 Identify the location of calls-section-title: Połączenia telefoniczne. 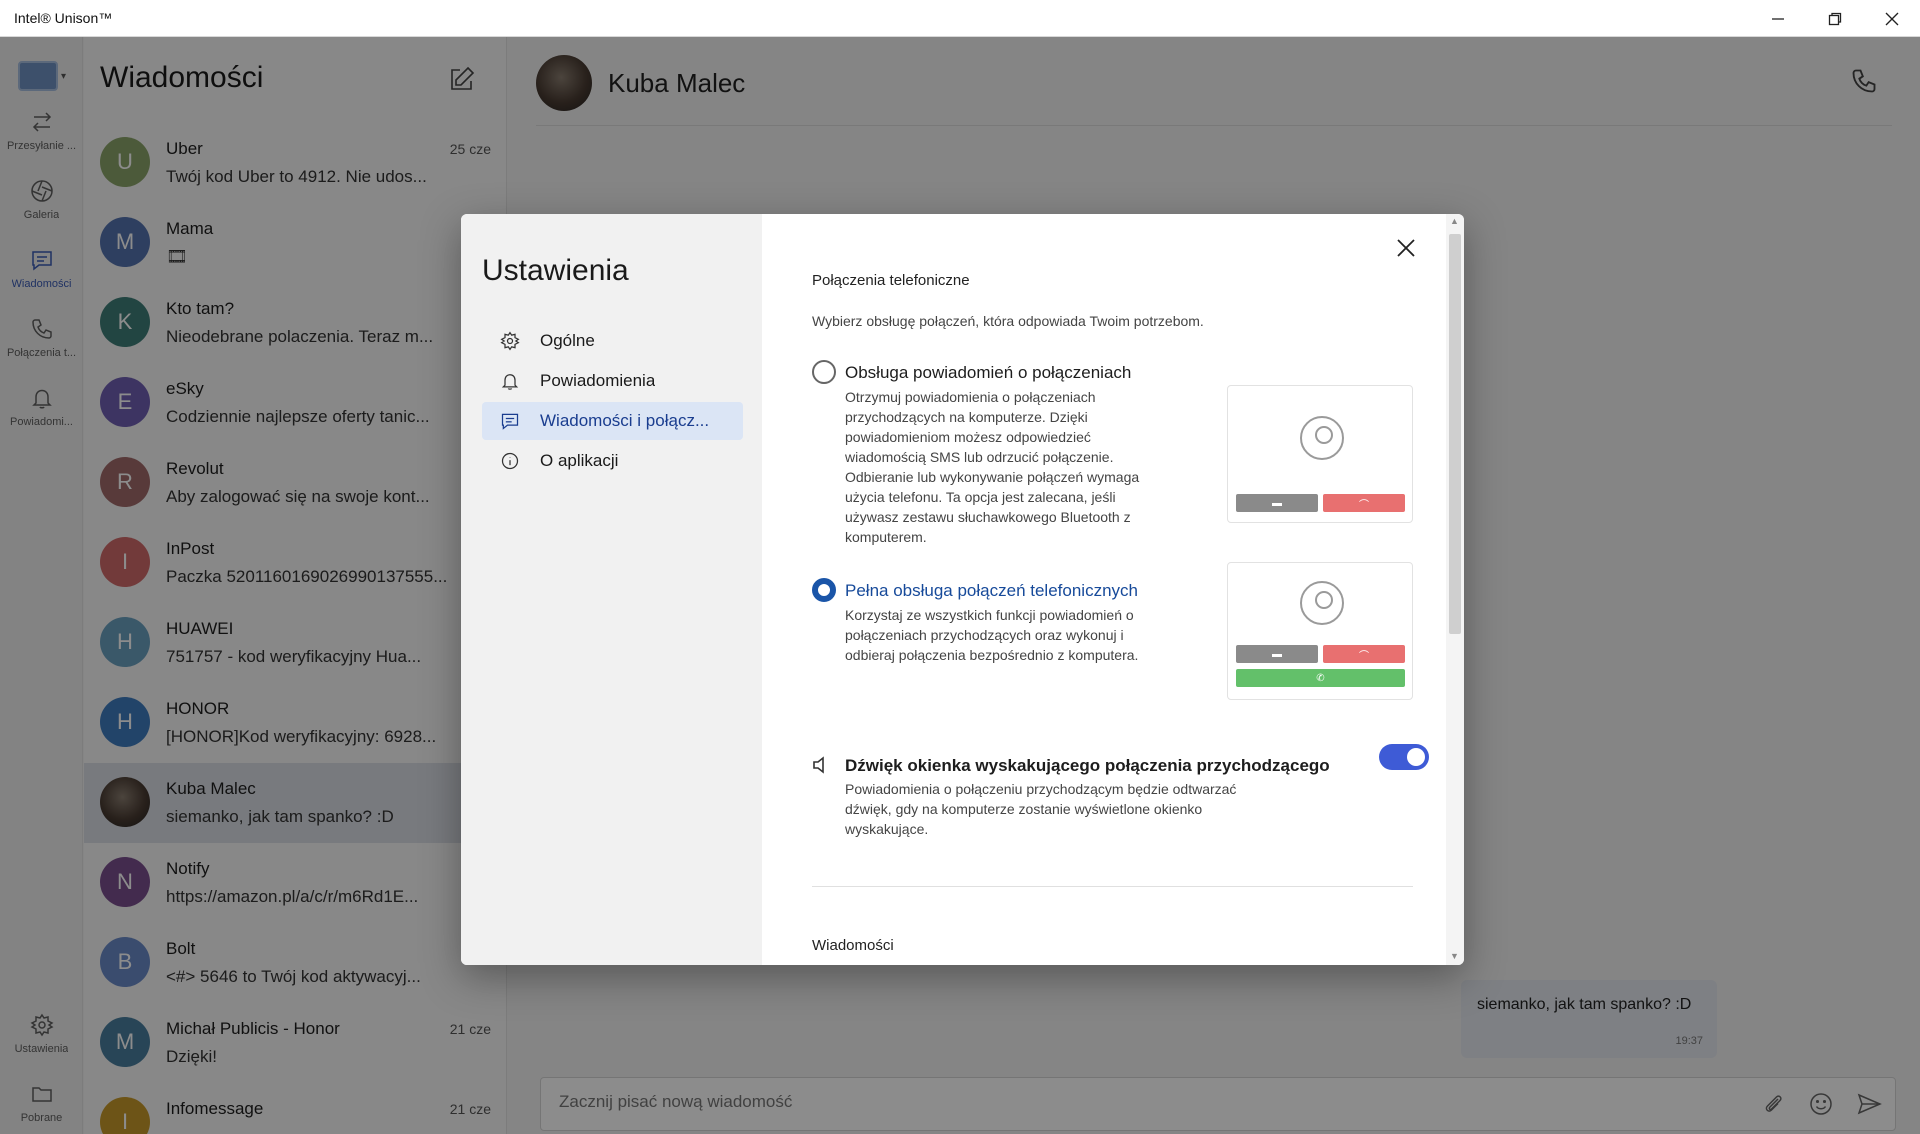
(891, 280).